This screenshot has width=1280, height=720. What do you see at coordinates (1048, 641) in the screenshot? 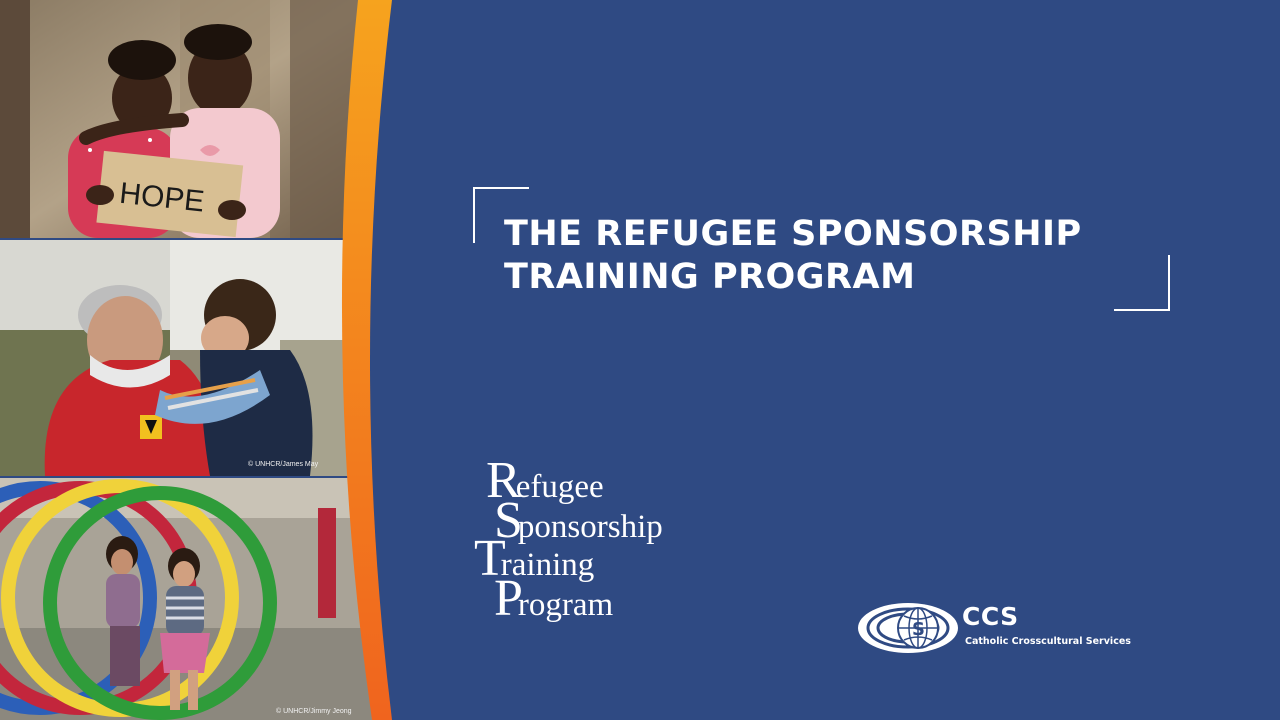
I see `ccs-organization-name: Catholic Crosscultural Services` at bounding box center [1048, 641].